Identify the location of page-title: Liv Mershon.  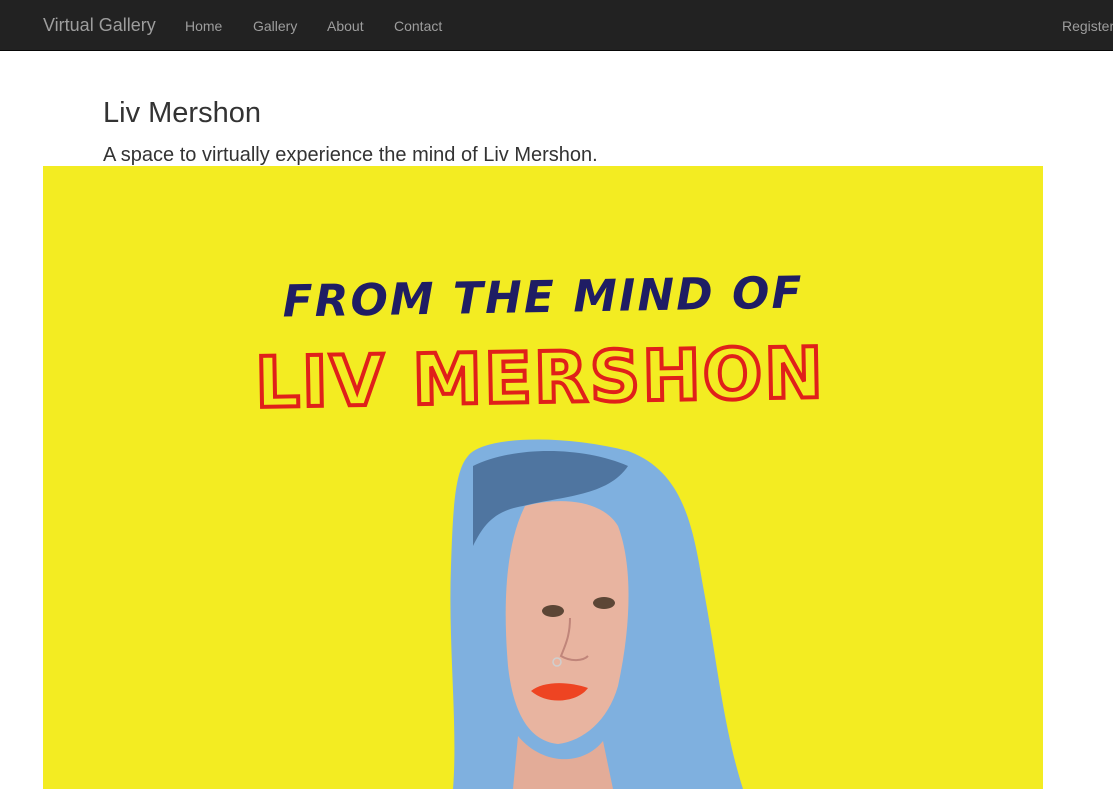
(182, 113).